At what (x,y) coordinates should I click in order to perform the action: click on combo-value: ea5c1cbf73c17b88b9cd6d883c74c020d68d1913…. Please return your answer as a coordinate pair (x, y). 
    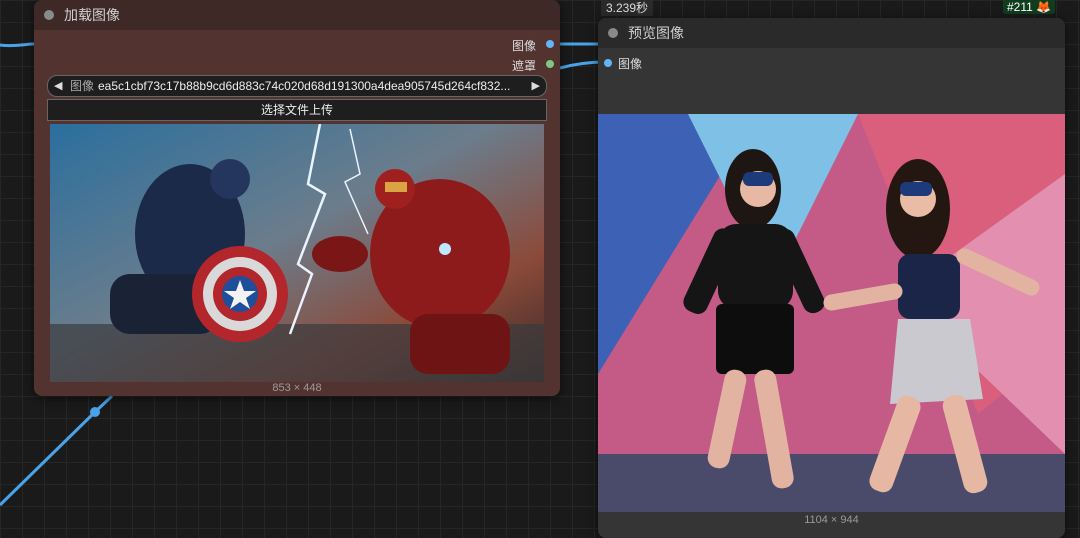
    Looking at the image, I should click on (304, 86).